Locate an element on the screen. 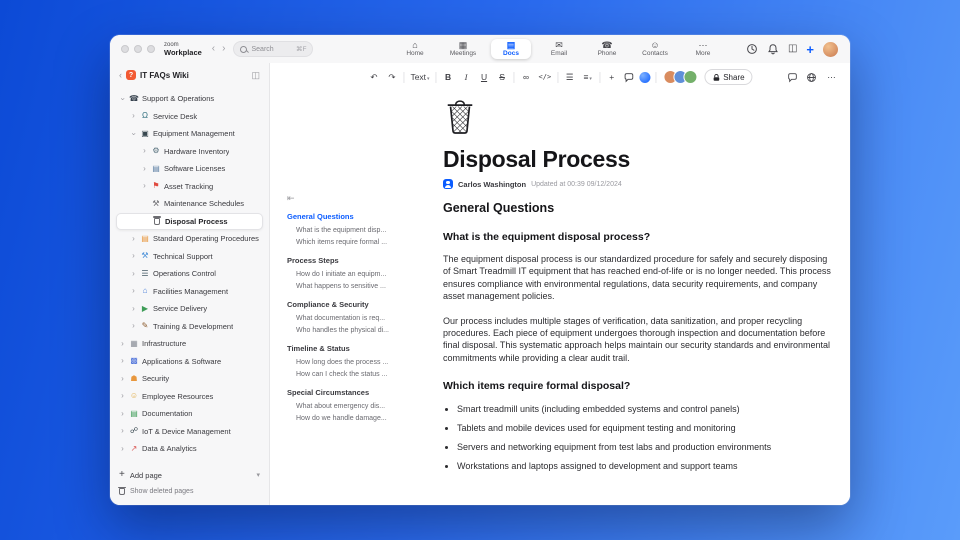 The height and width of the screenshot is (540, 960). sidebar-back-icon: ‹ is located at coordinates (120, 75).